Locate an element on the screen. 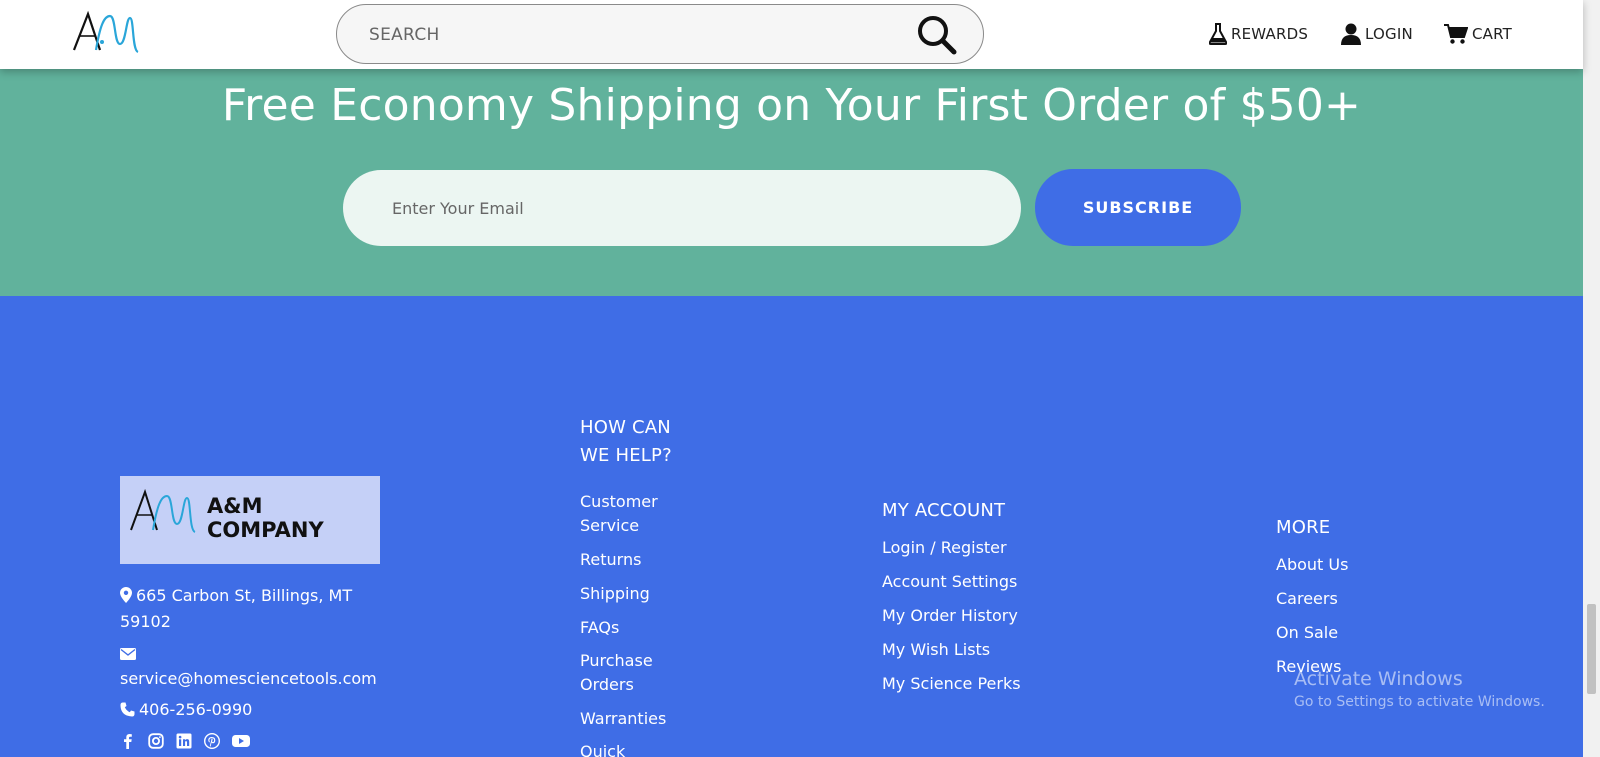 Image resolution: width=1600 pixels, height=757 pixels. about-us-link: About Us is located at coordinates (1312, 565).